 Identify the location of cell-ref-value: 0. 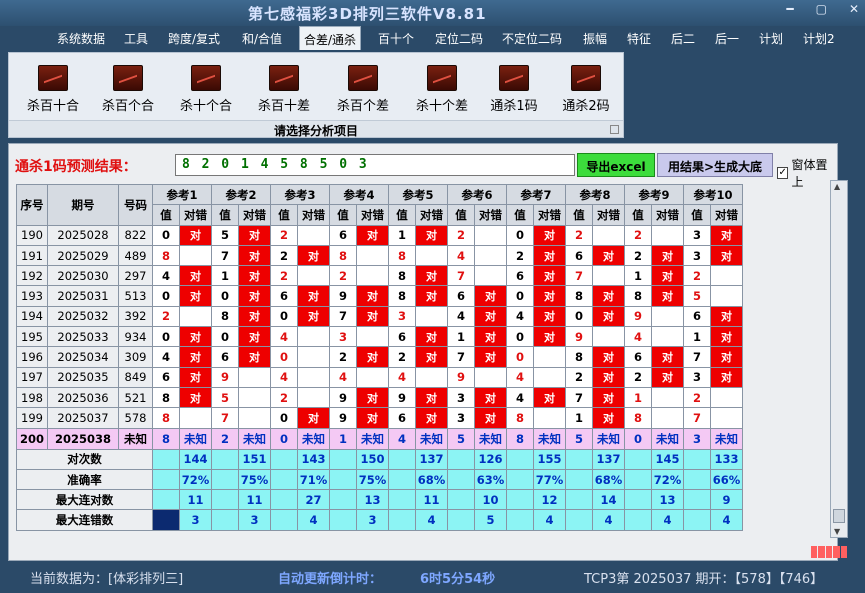
(166, 296).